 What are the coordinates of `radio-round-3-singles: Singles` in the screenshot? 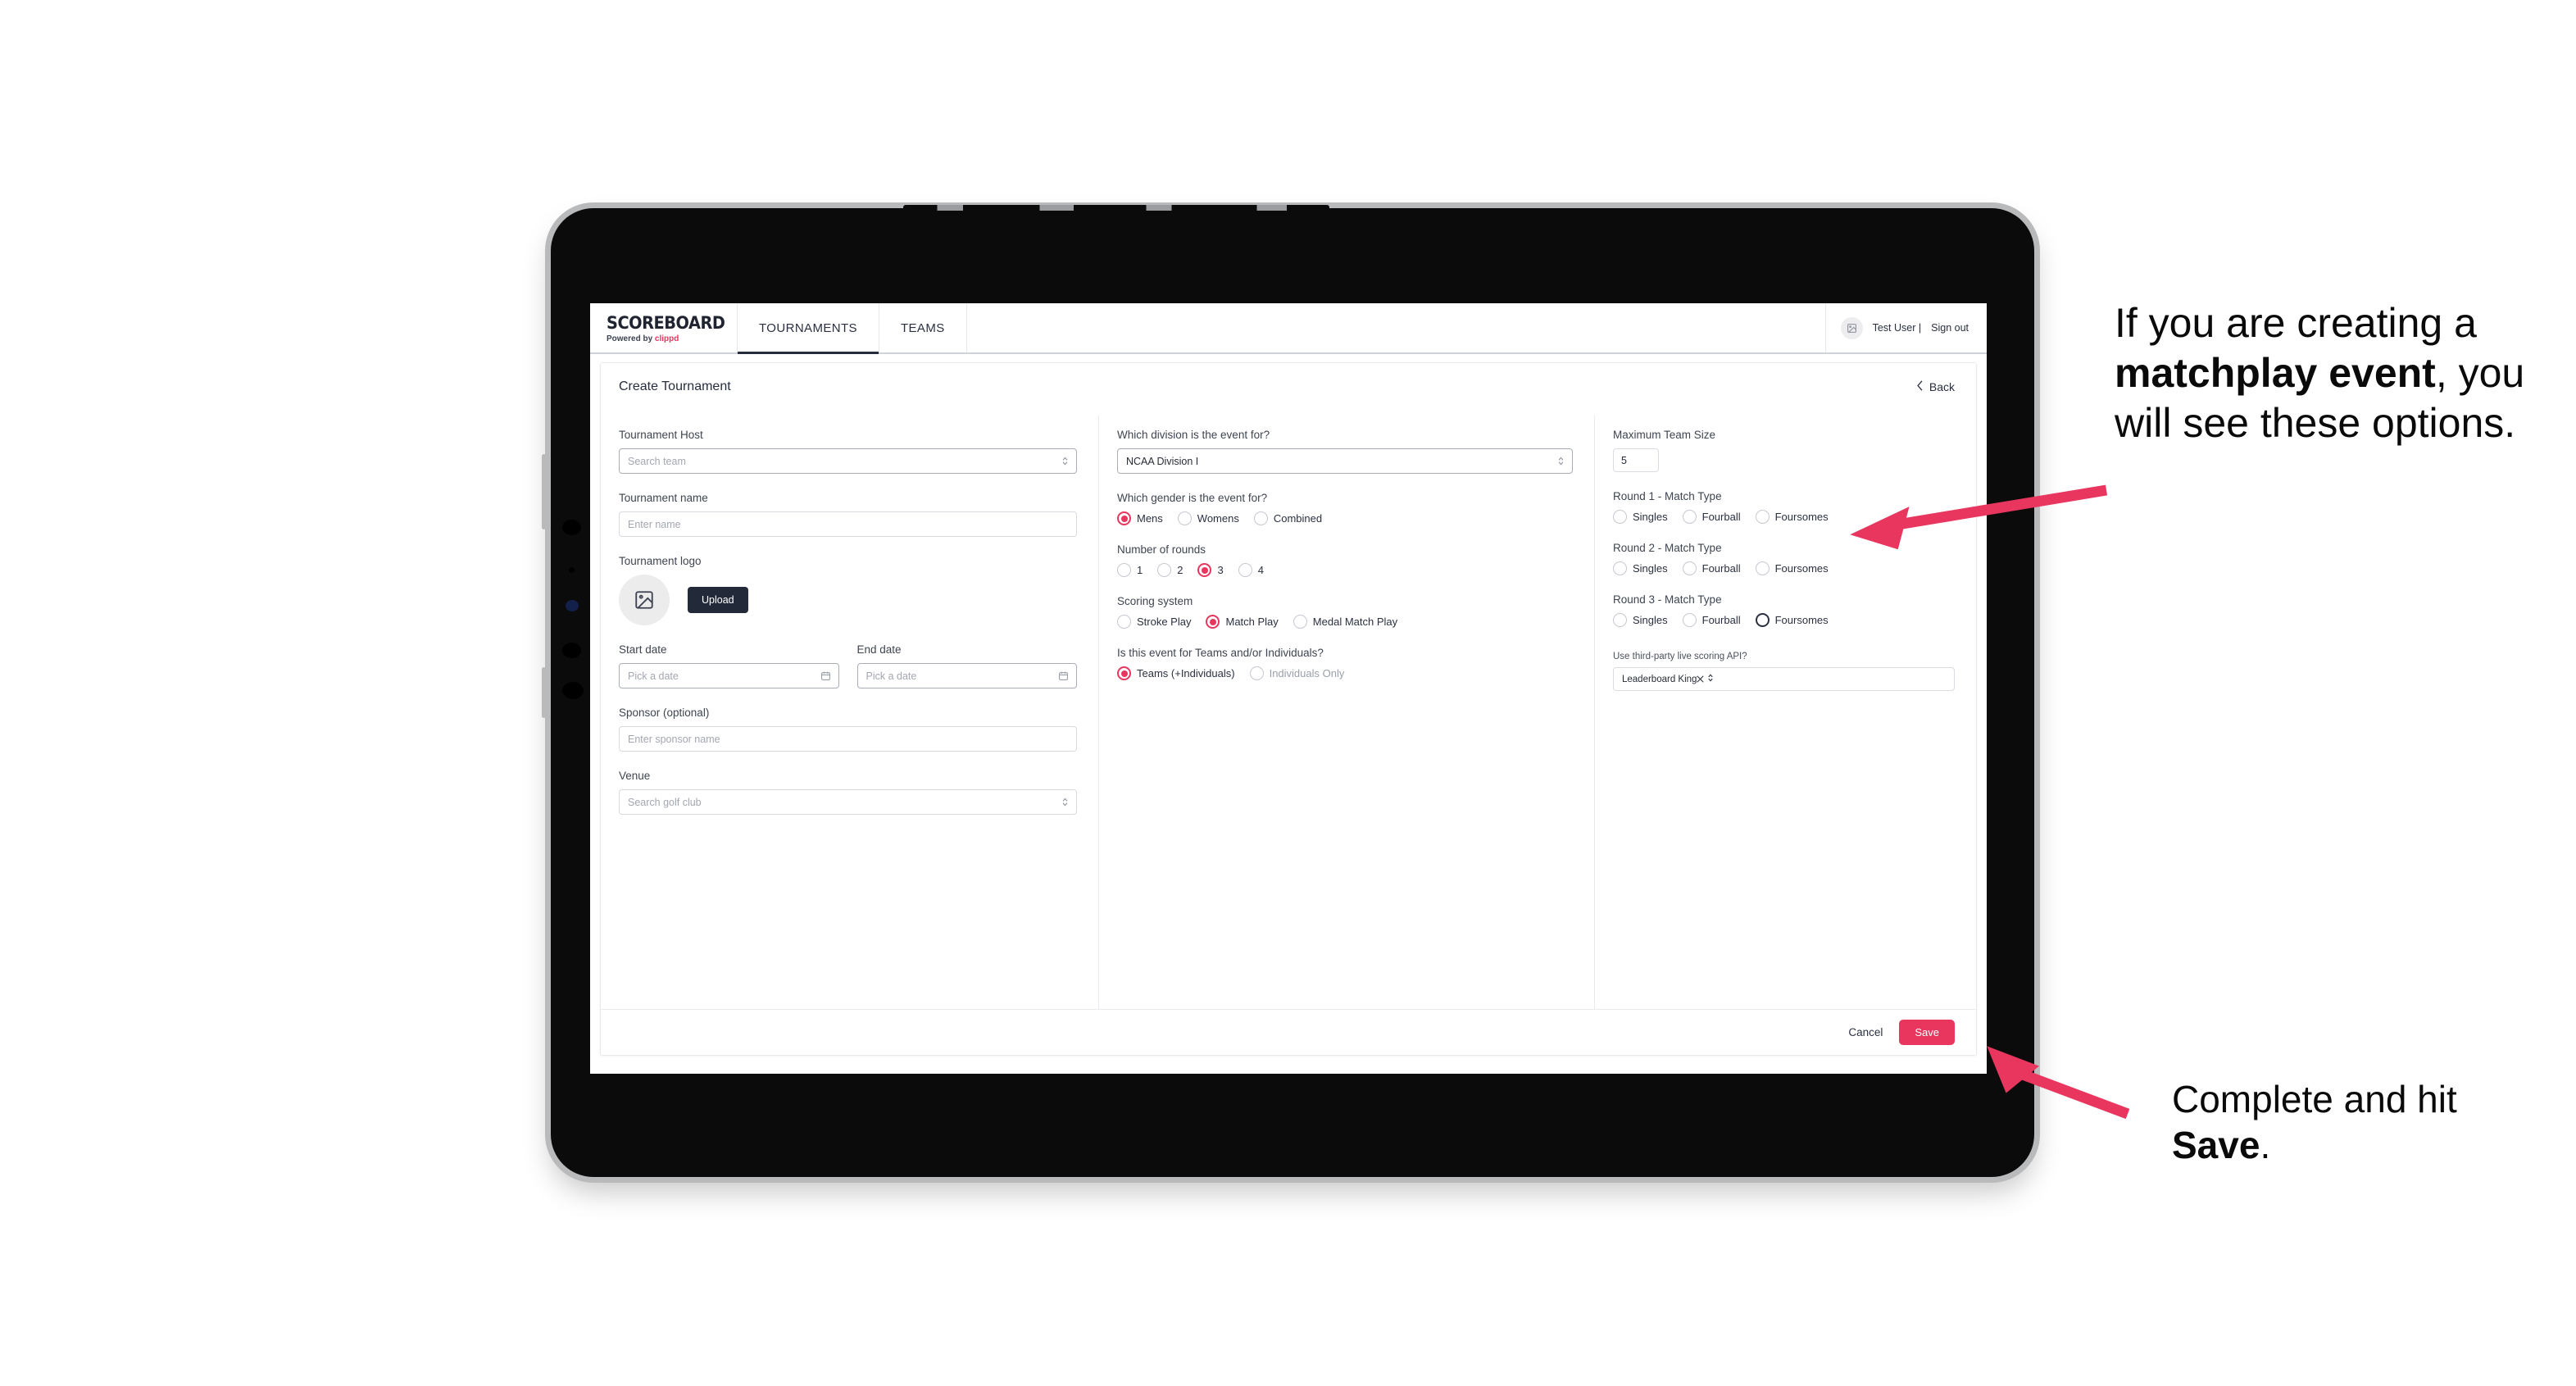 It's located at (1640, 620).